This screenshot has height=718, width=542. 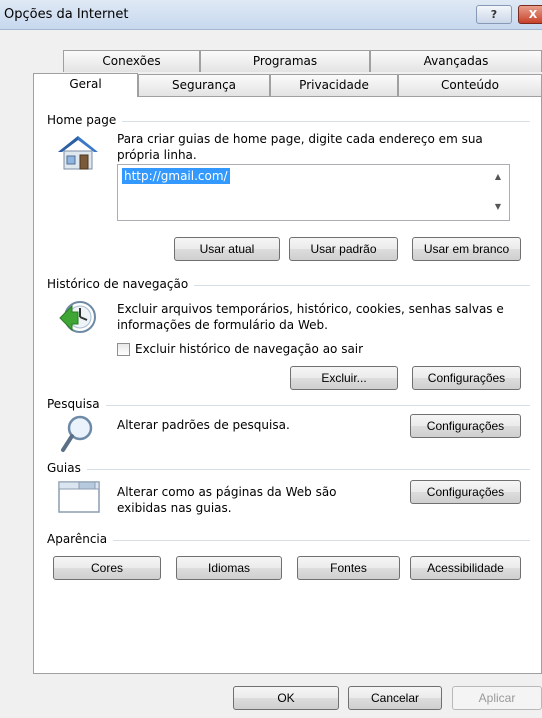 I want to click on cancel-button: Cancelar, so click(x=395, y=698).